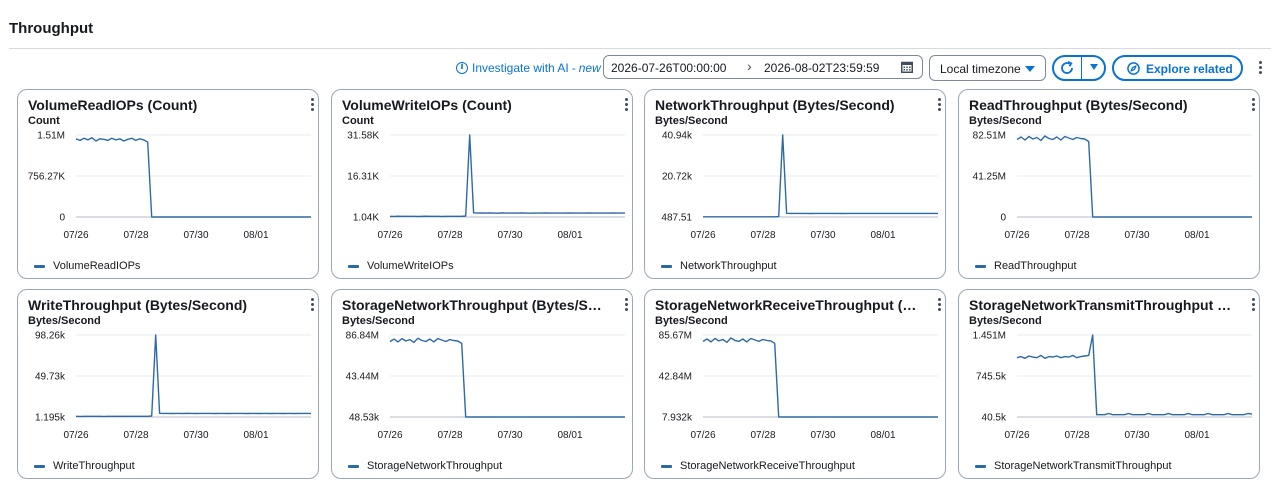  I want to click on y-tick-label: 43.44M, so click(362, 377).